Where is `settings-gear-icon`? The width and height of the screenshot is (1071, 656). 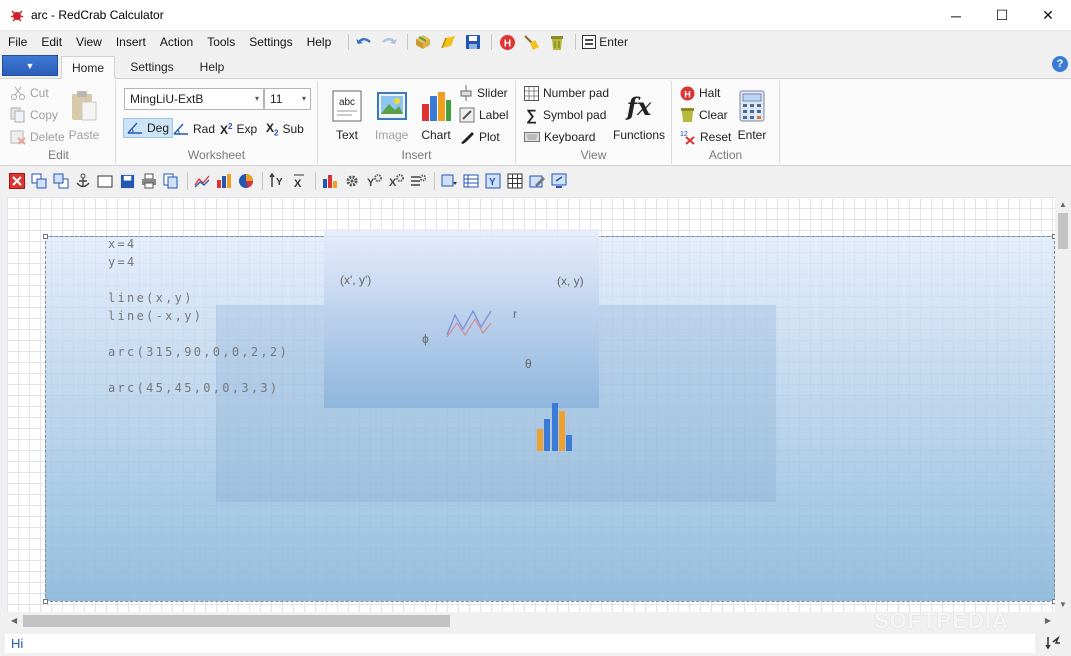
settings-gear-icon is located at coordinates (352, 181).